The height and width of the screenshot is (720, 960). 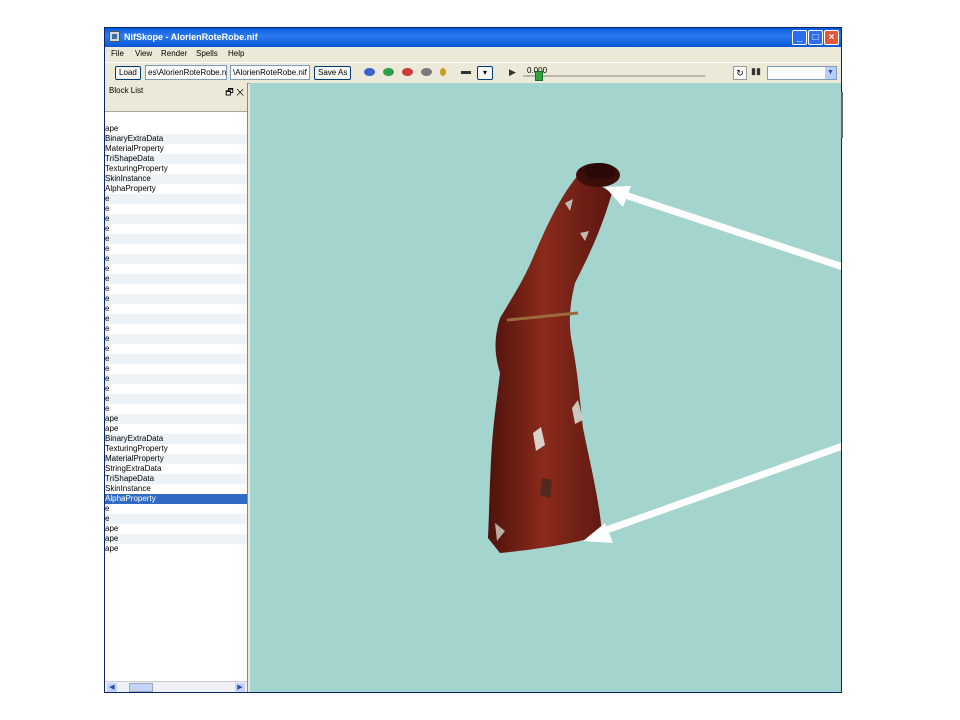 I want to click on switch-anim-icon: ▮▮, so click(x=756, y=71).